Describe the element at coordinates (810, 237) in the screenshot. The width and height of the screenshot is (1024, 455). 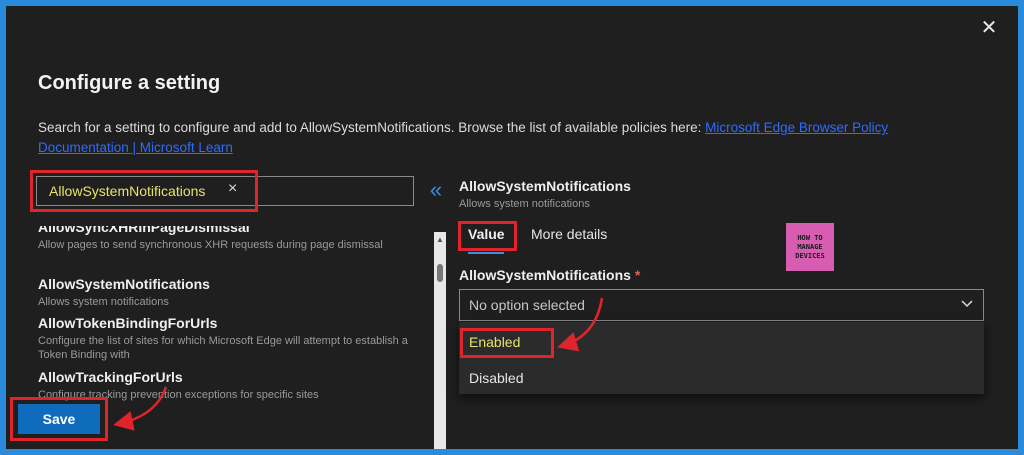
I see `logo-line: HOW TO` at that location.